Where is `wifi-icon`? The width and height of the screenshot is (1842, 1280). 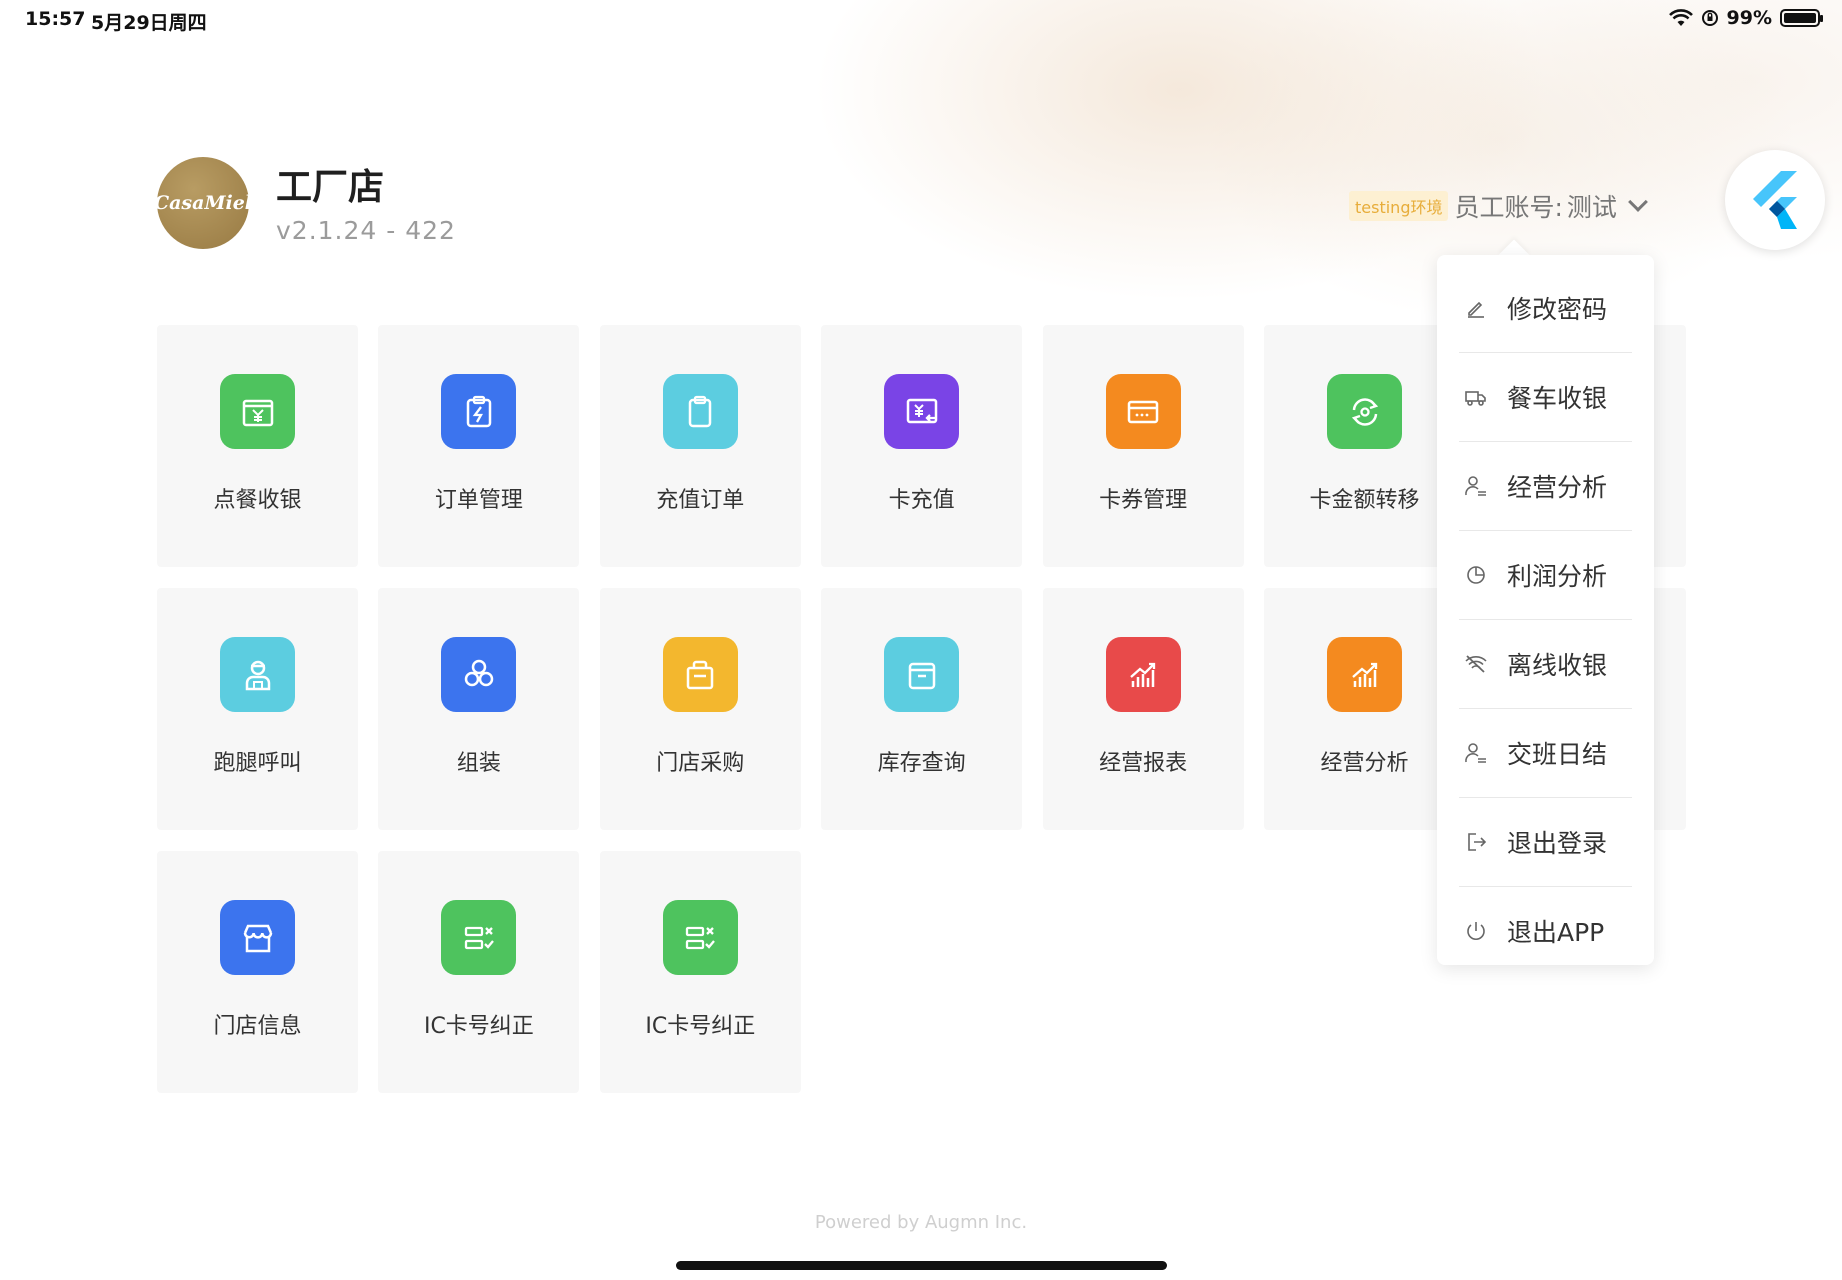 wifi-icon is located at coordinates (1680, 17).